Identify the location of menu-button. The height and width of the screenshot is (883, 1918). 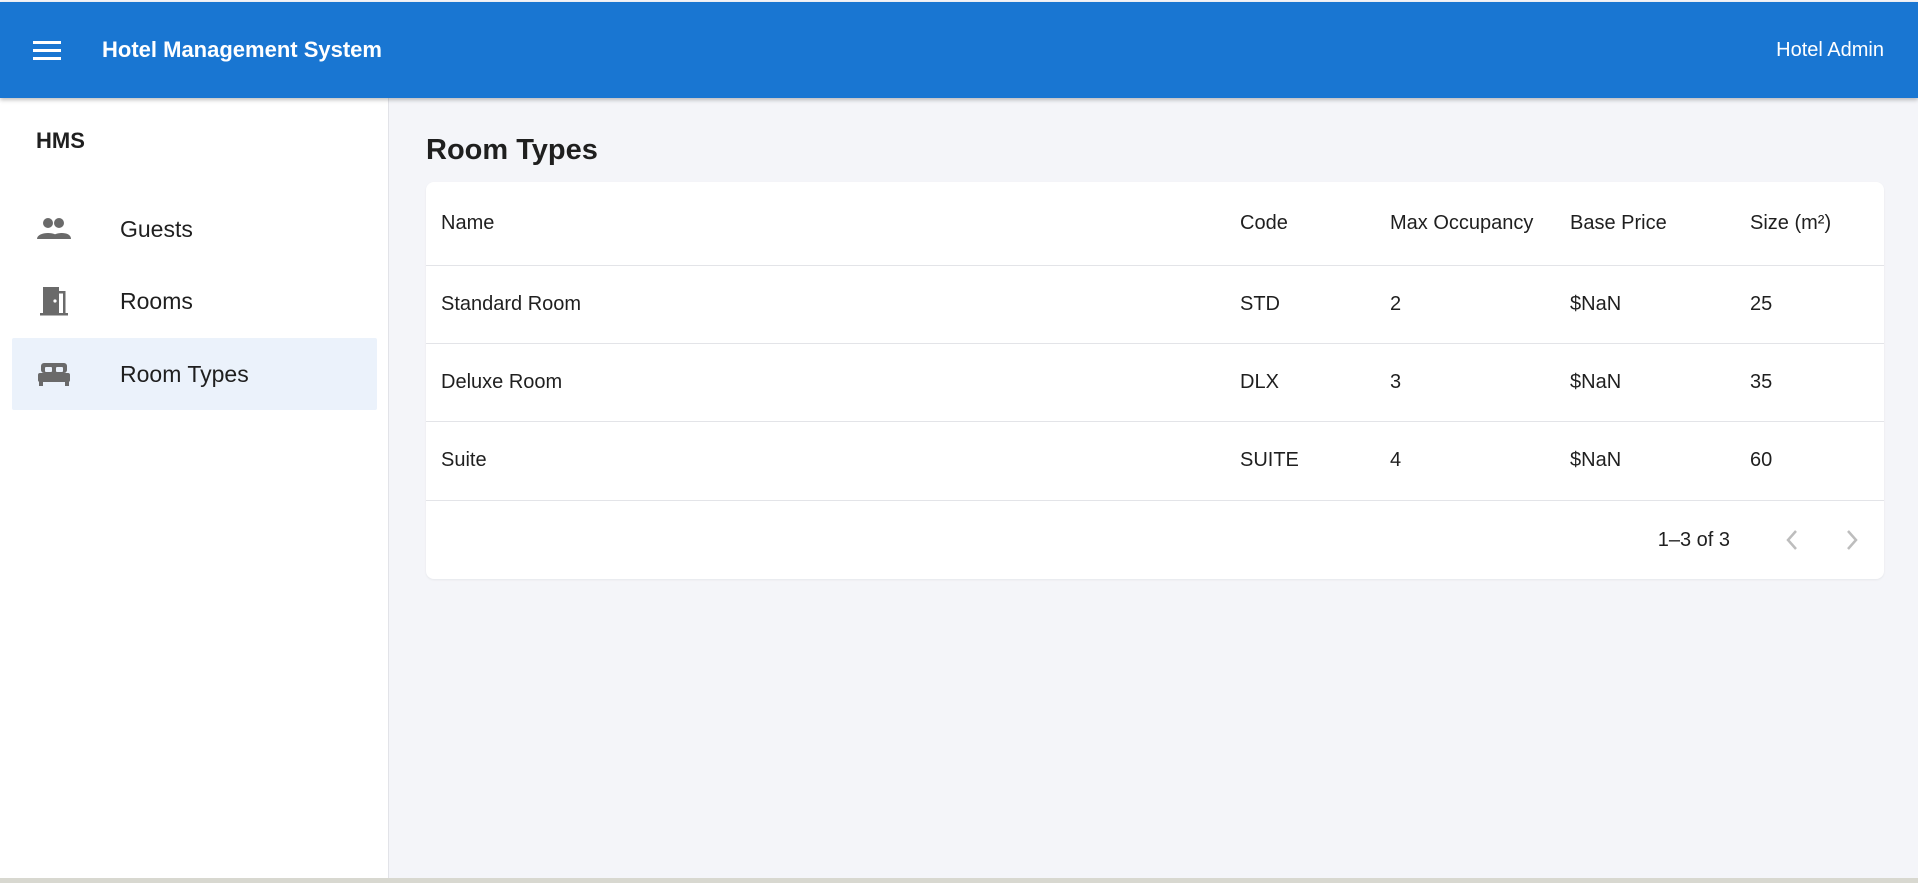
(47, 50).